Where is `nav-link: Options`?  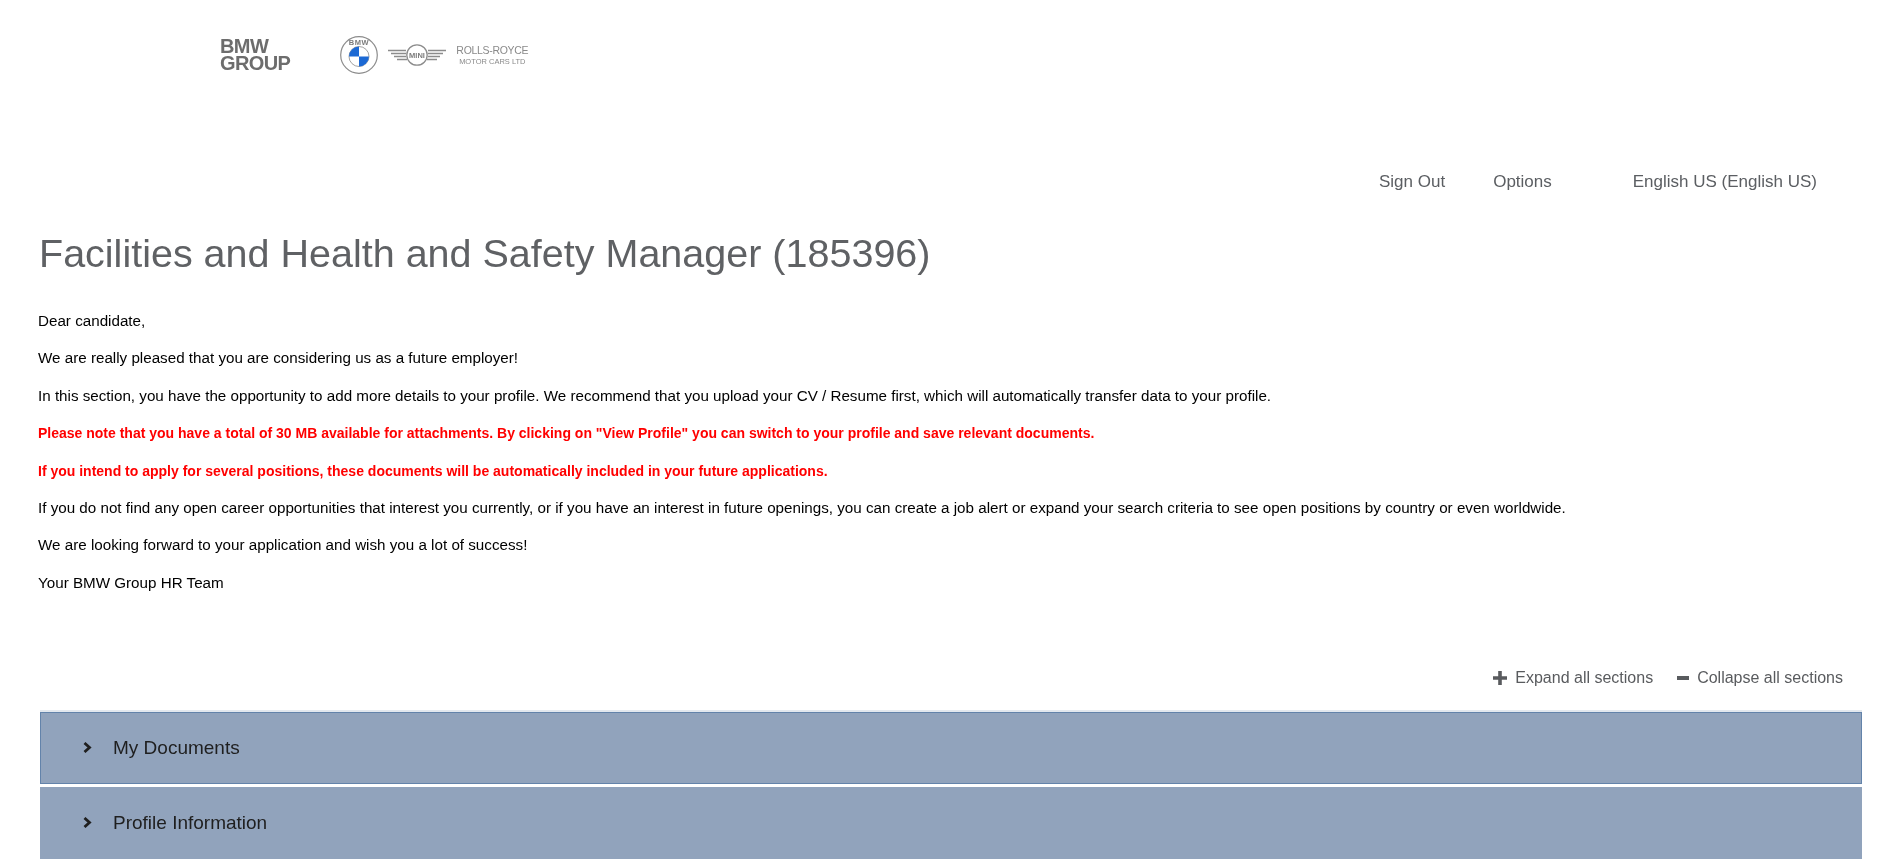
nav-link: Options is located at coordinates (1522, 182).